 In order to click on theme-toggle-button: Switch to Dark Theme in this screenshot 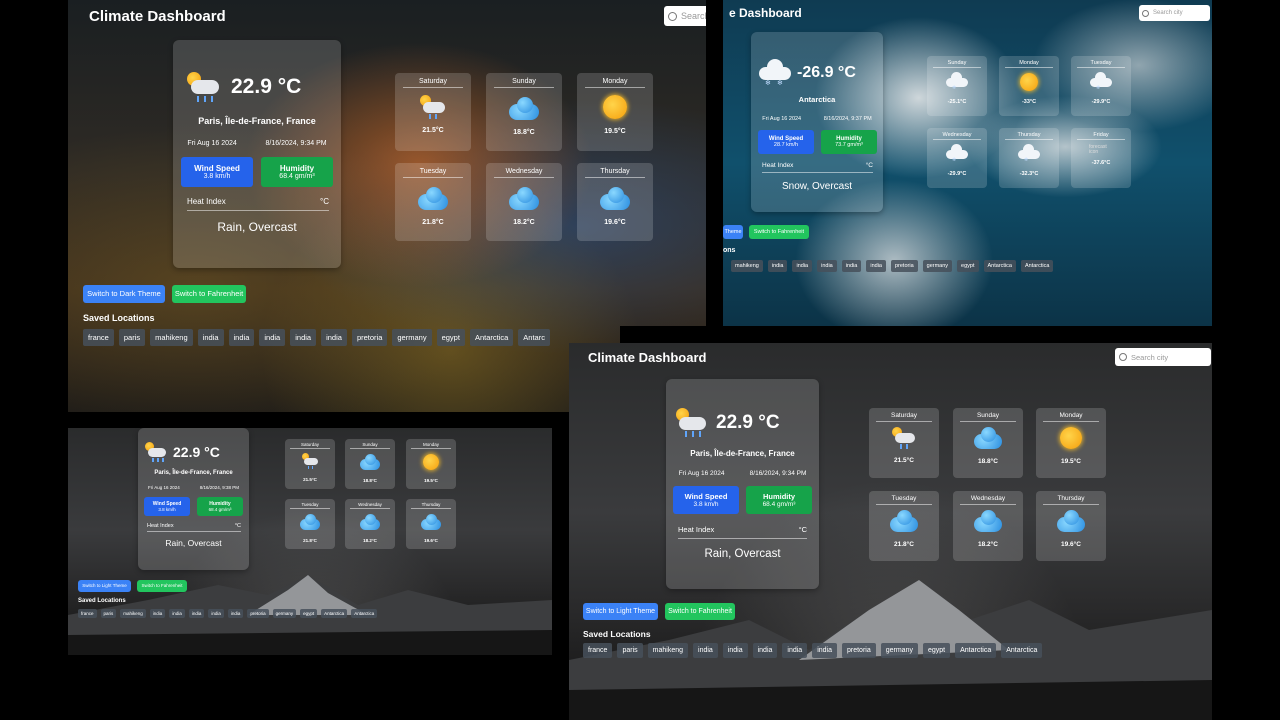, I will do `click(124, 294)`.